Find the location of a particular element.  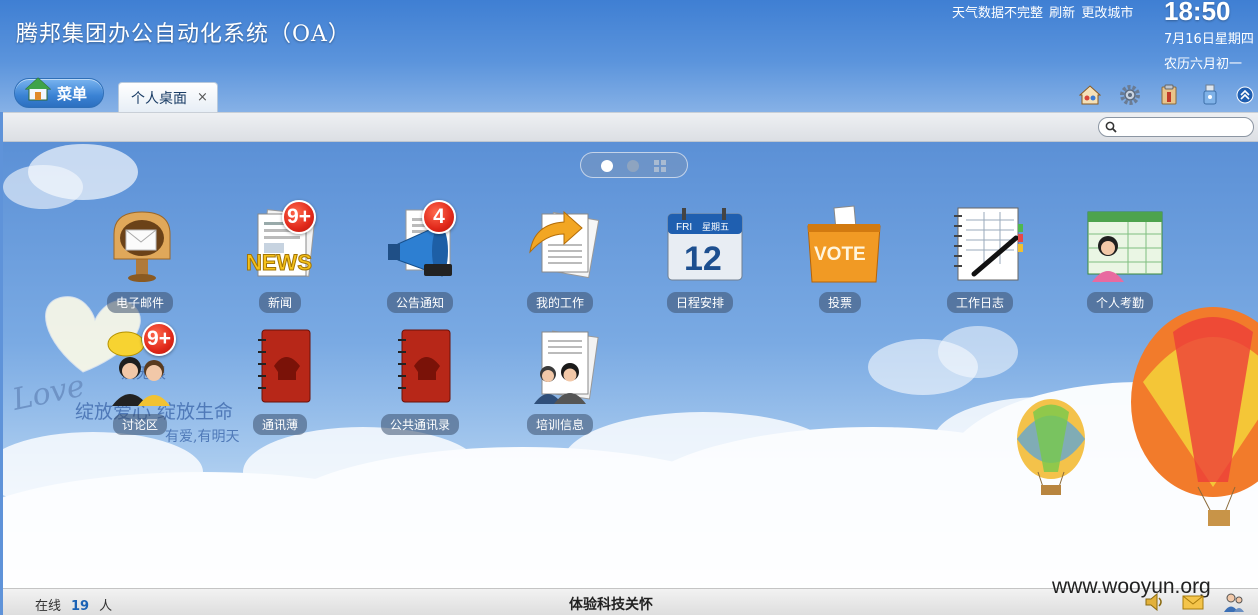

tab-personal-desktop: 个人桌面 × is located at coordinates (168, 97).